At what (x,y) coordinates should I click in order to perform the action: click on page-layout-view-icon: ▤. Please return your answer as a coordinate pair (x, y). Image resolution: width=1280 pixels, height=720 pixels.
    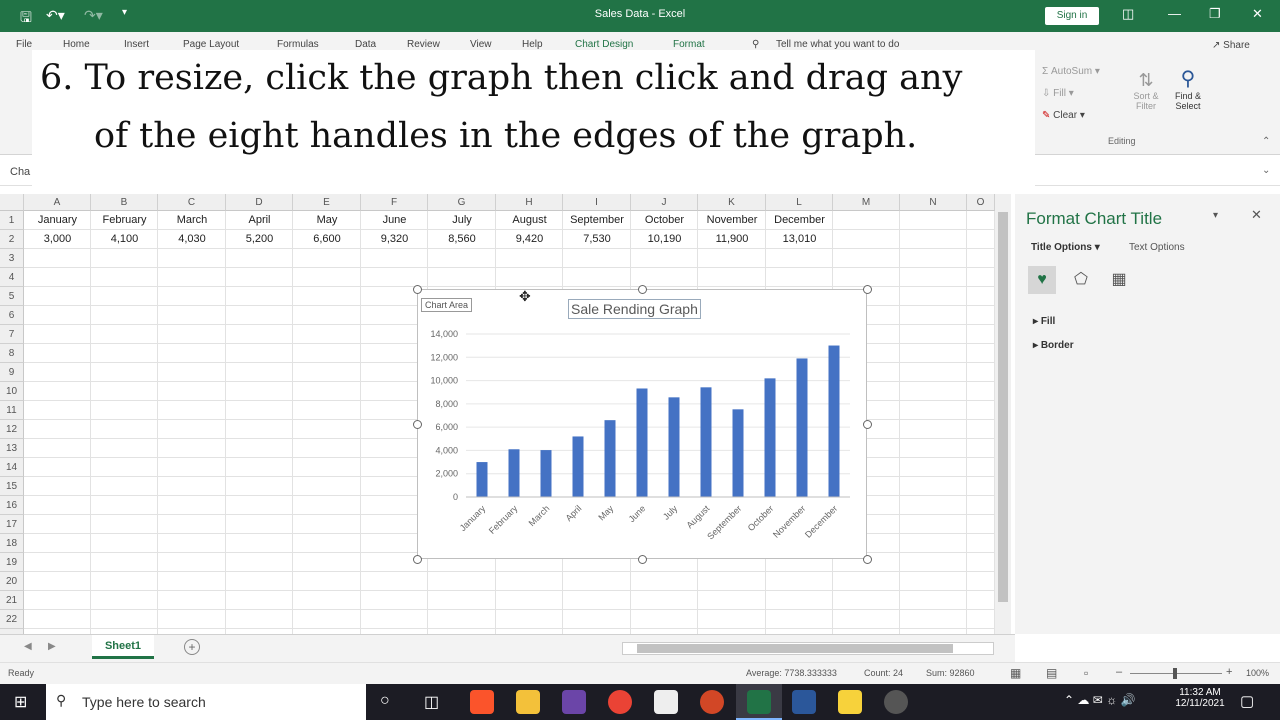
    Looking at the image, I should click on (1051, 673).